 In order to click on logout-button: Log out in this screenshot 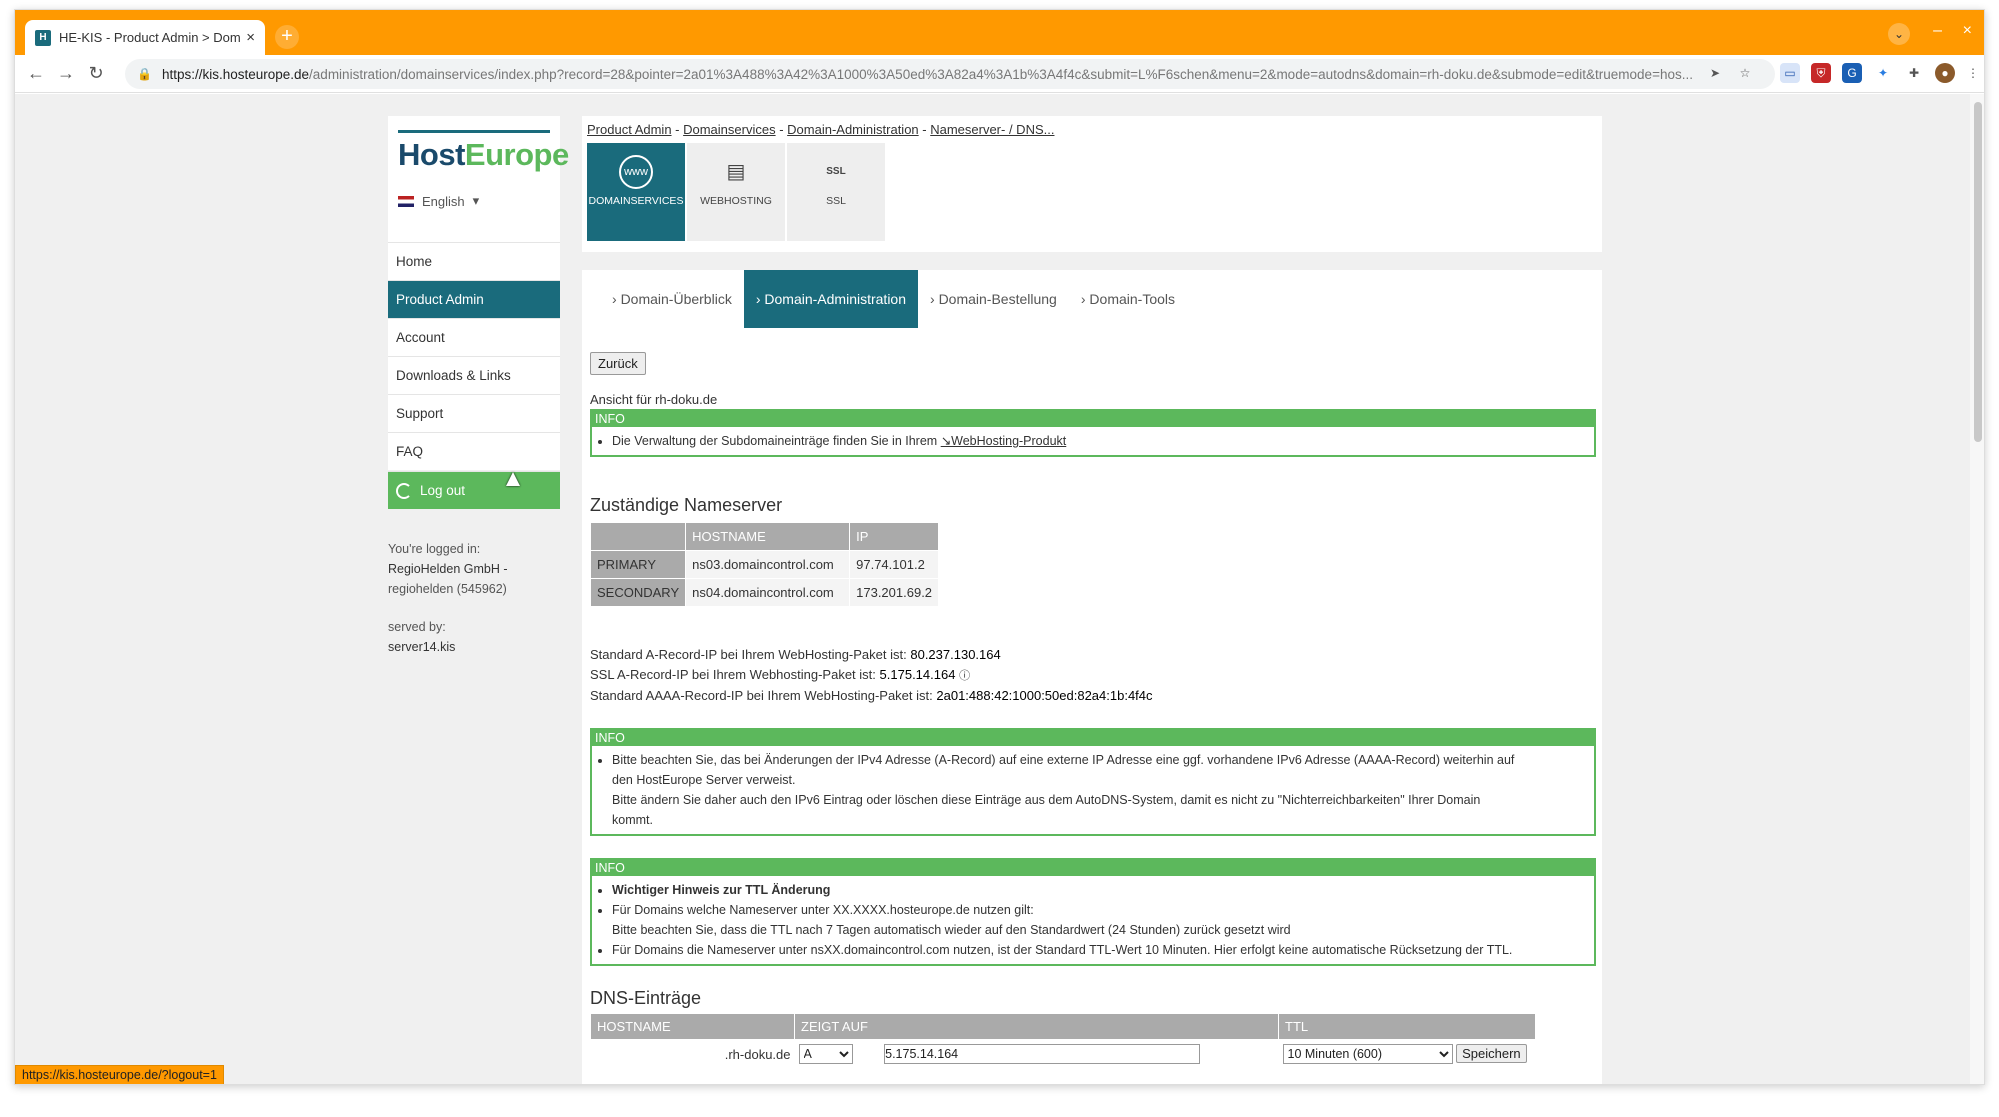, I will do `click(474, 490)`.